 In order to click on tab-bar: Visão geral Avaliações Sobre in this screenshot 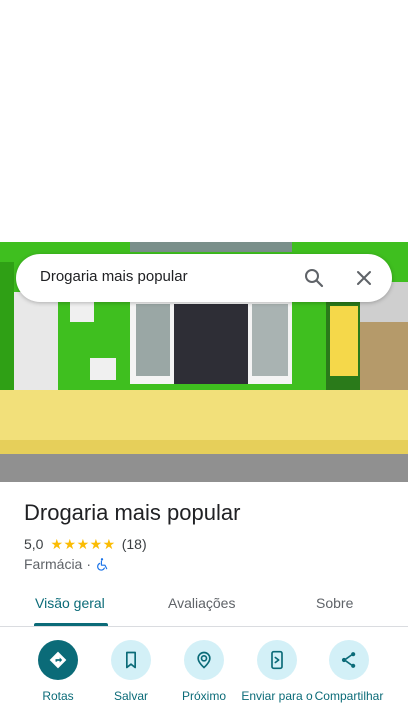, I will do `click(204, 605)`.